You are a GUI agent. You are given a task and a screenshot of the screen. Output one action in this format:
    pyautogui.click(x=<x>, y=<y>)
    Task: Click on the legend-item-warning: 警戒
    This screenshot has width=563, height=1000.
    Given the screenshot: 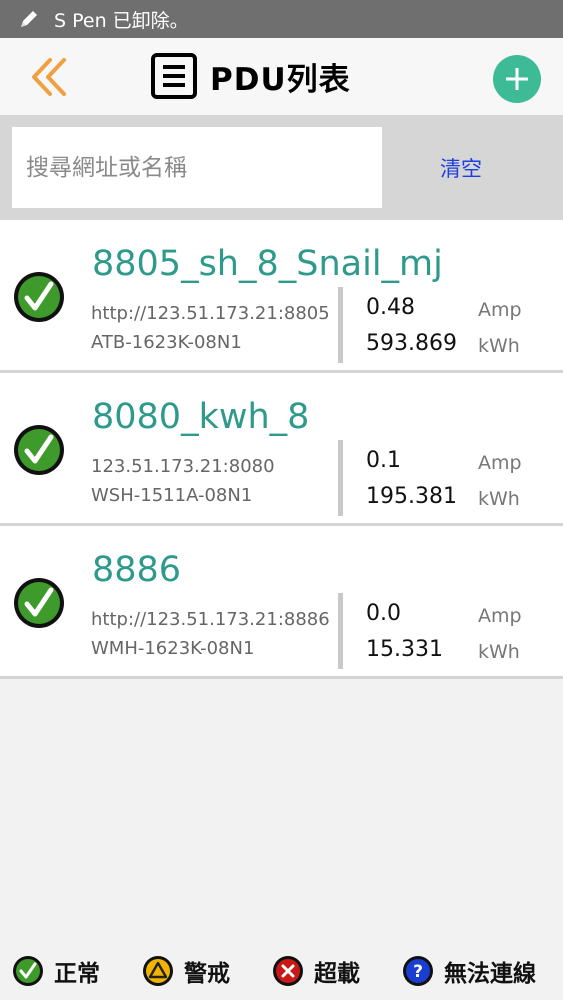 What is the action you would take?
    pyautogui.click(x=186, y=971)
    